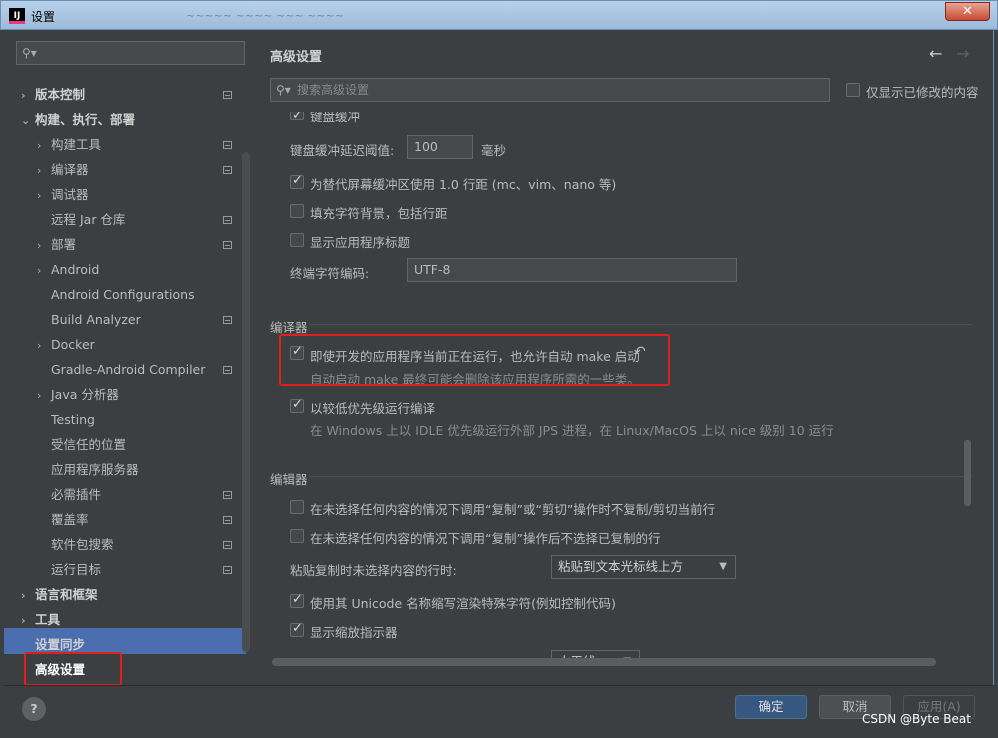 The height and width of the screenshot is (738, 998). I want to click on sidebar-item: 远程 Jar 仓库, so click(138, 220).